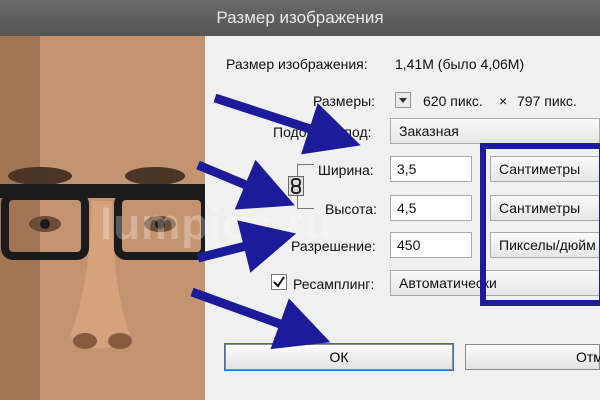 The width and height of the screenshot is (600, 400). What do you see at coordinates (246, 246) in the screenshot?
I see `arrow-to-resolution` at bounding box center [246, 246].